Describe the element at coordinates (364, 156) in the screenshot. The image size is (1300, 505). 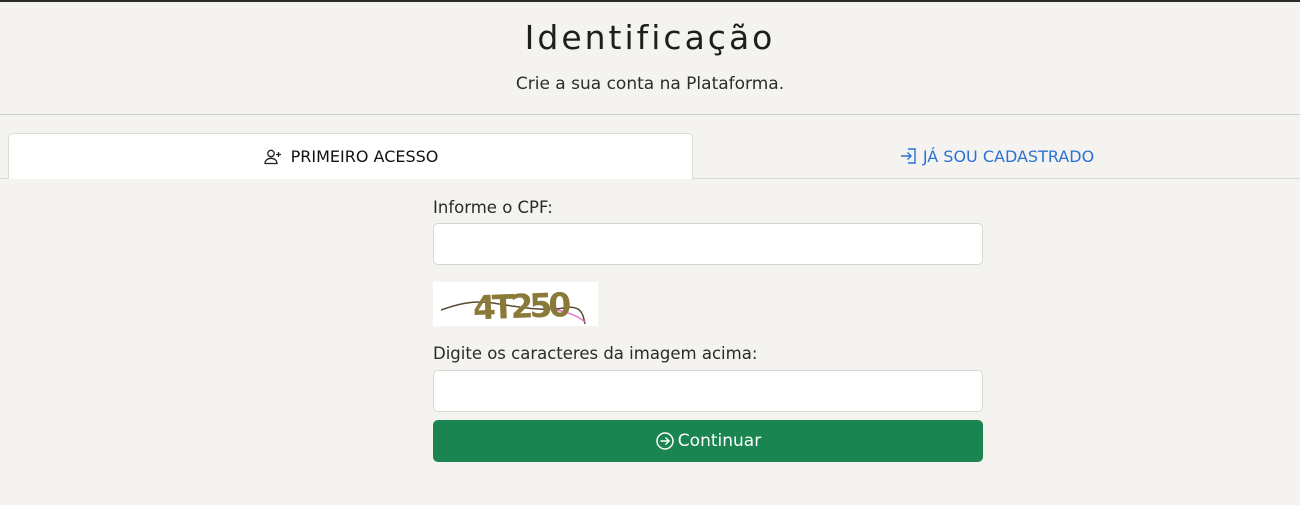
I see `tab-label: PRIMEIRO ACESSO` at that location.